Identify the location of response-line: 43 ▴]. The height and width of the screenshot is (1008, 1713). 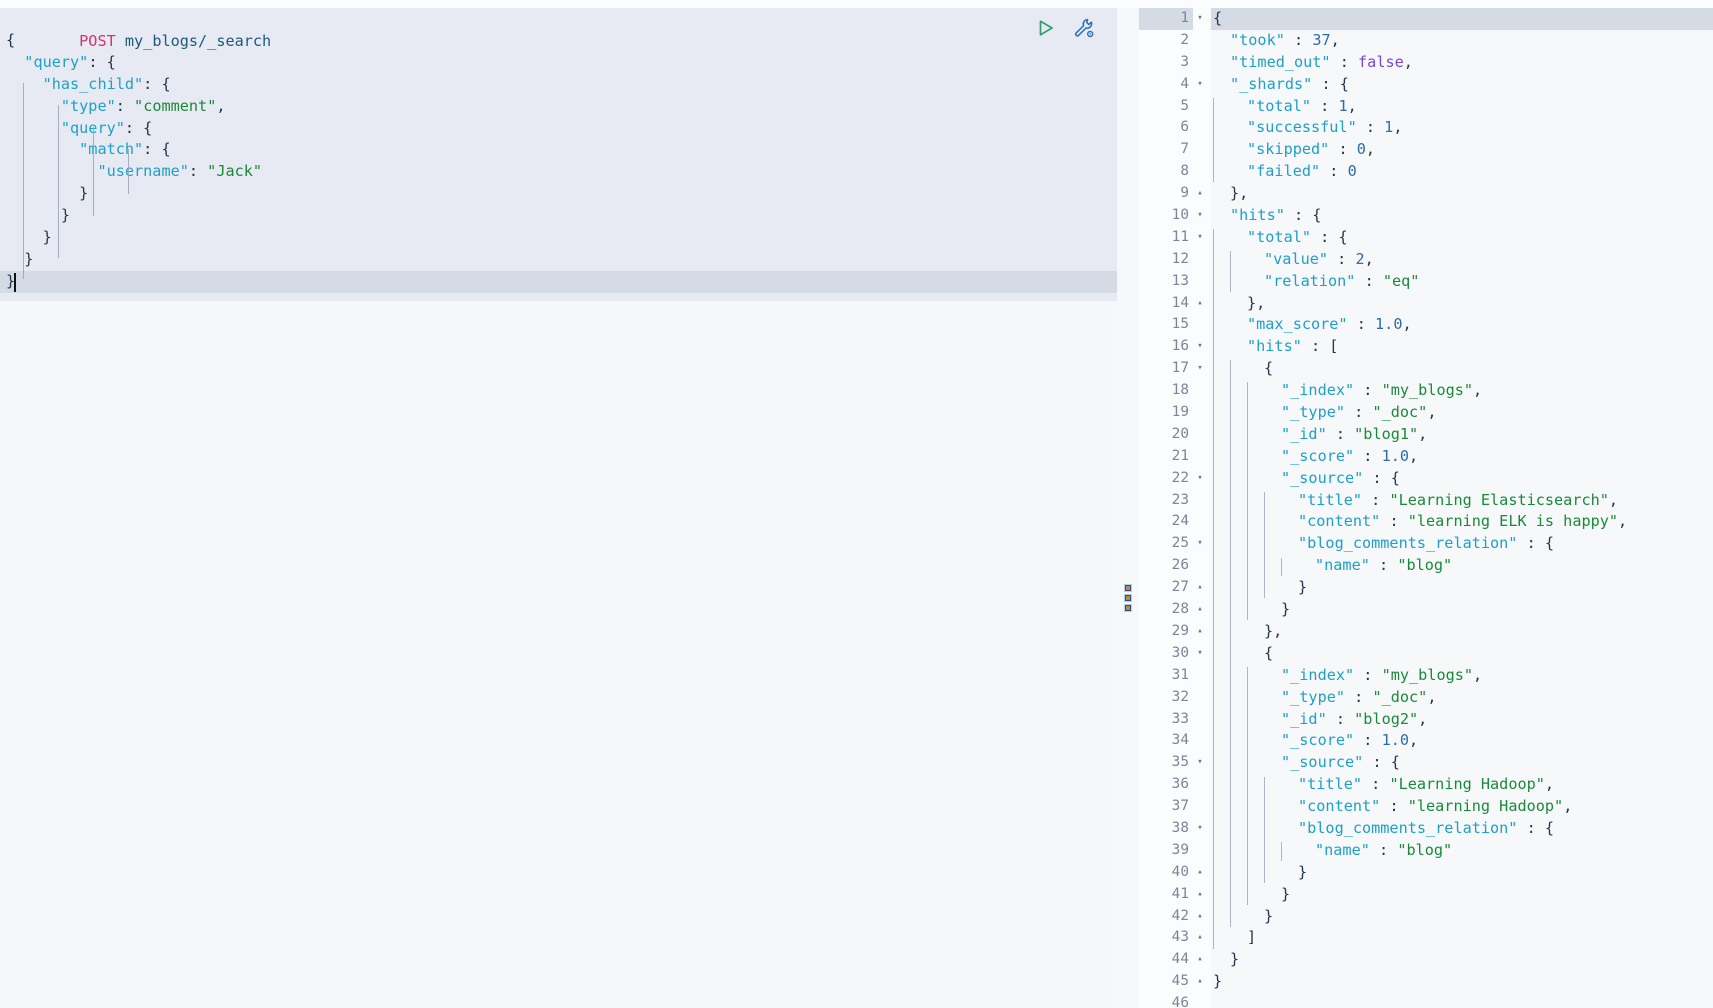
(1426, 938).